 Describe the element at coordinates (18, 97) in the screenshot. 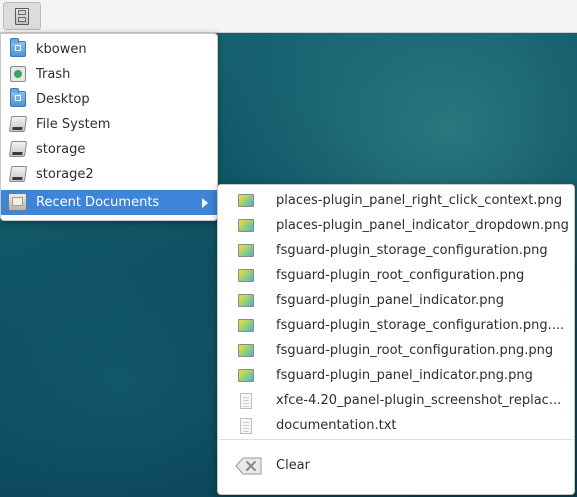

I see `desktop-folder-icon` at that location.